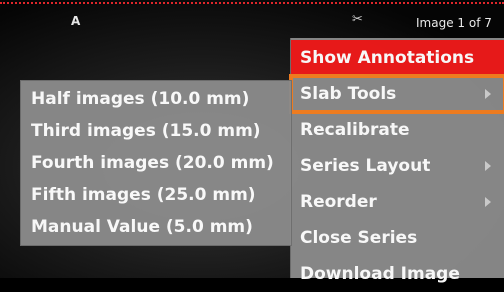  Describe the element at coordinates (357, 19) in the screenshot. I see `scissors-icon: ✂` at that location.